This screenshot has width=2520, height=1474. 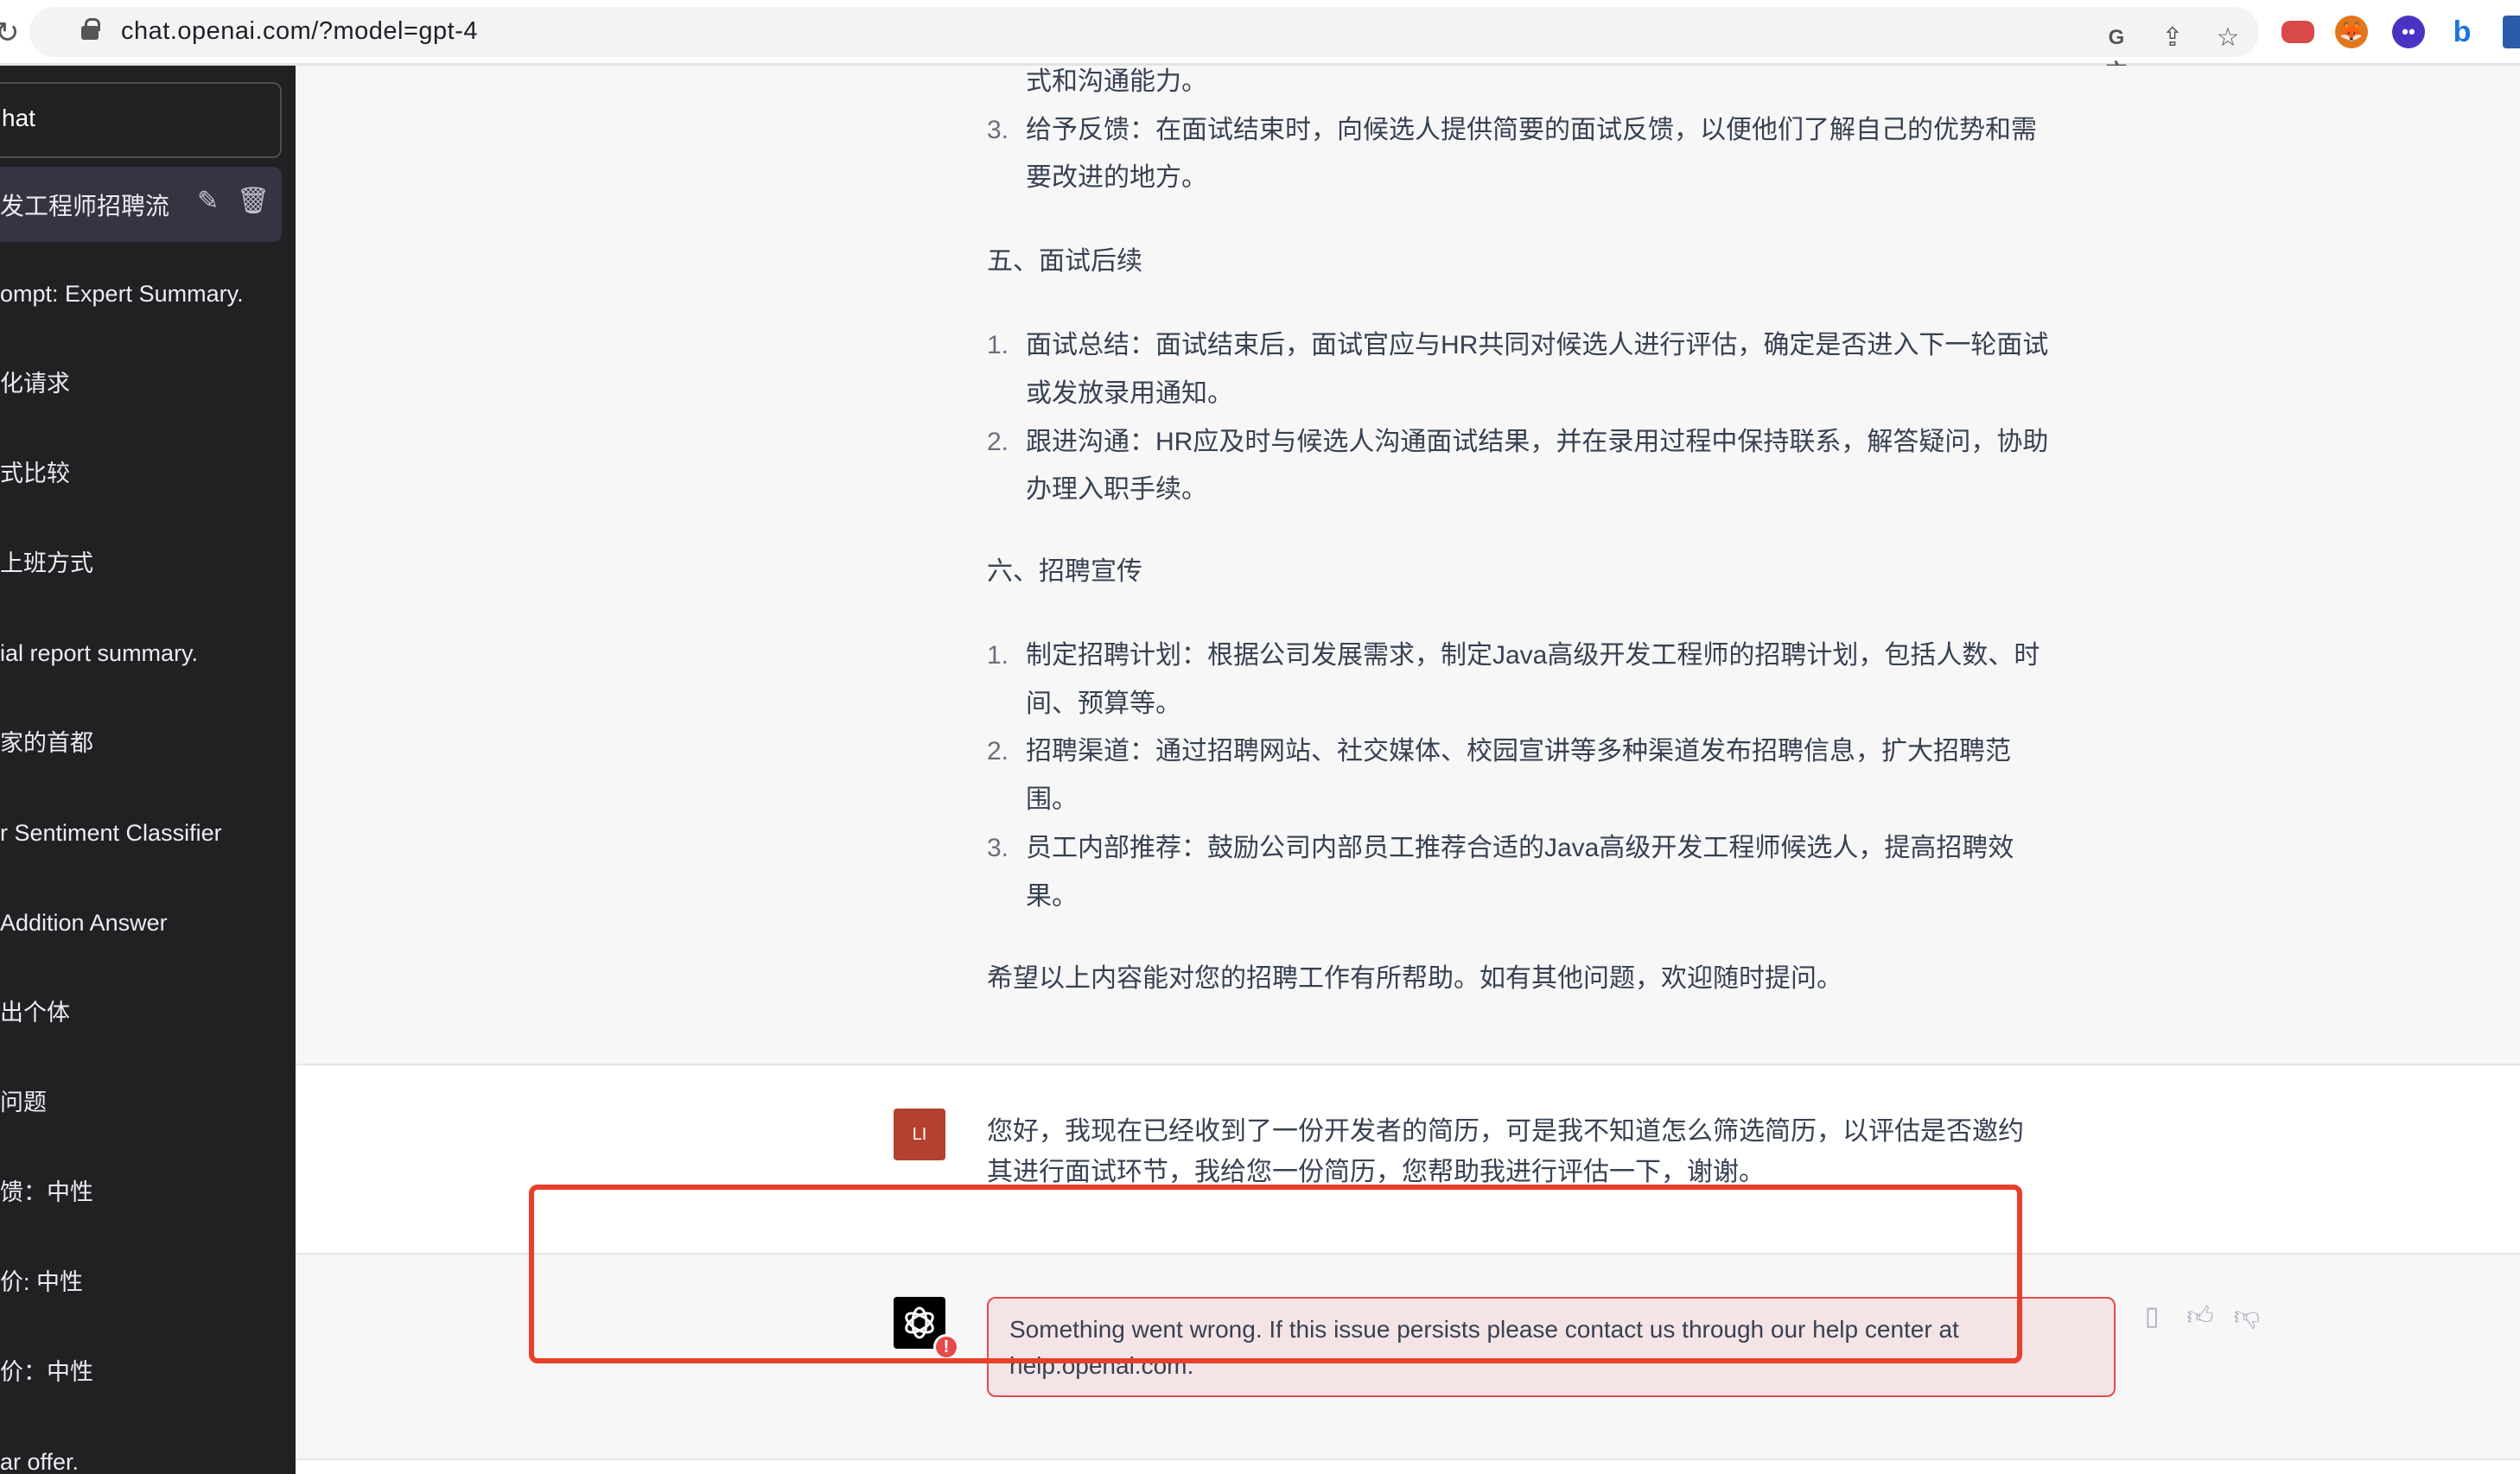 I want to click on new-chat-button: hat, so click(x=141, y=120).